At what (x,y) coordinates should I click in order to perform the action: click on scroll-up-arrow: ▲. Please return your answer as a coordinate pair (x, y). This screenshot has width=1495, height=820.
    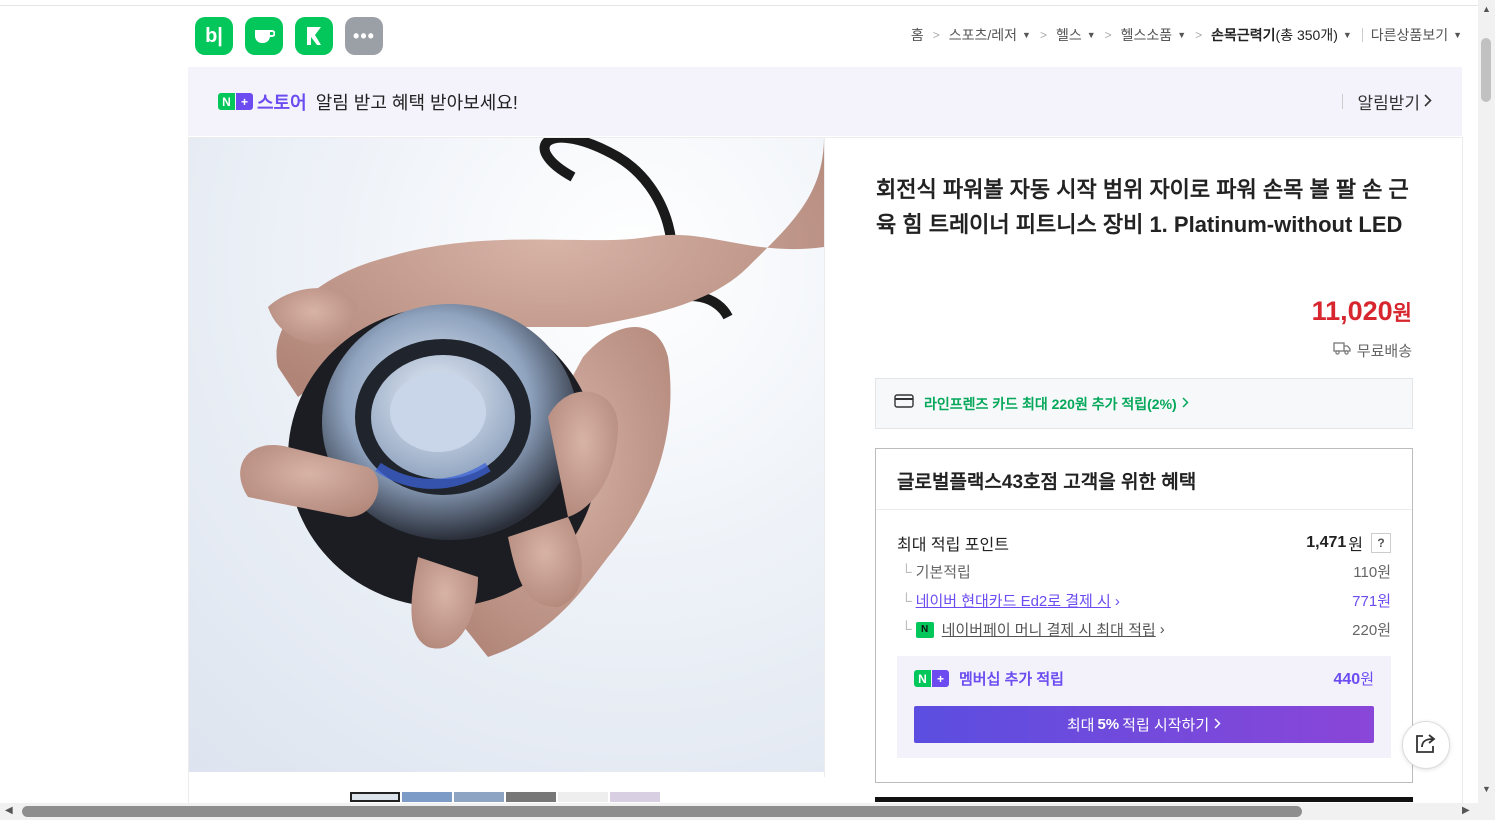
    Looking at the image, I should click on (1486, 9).